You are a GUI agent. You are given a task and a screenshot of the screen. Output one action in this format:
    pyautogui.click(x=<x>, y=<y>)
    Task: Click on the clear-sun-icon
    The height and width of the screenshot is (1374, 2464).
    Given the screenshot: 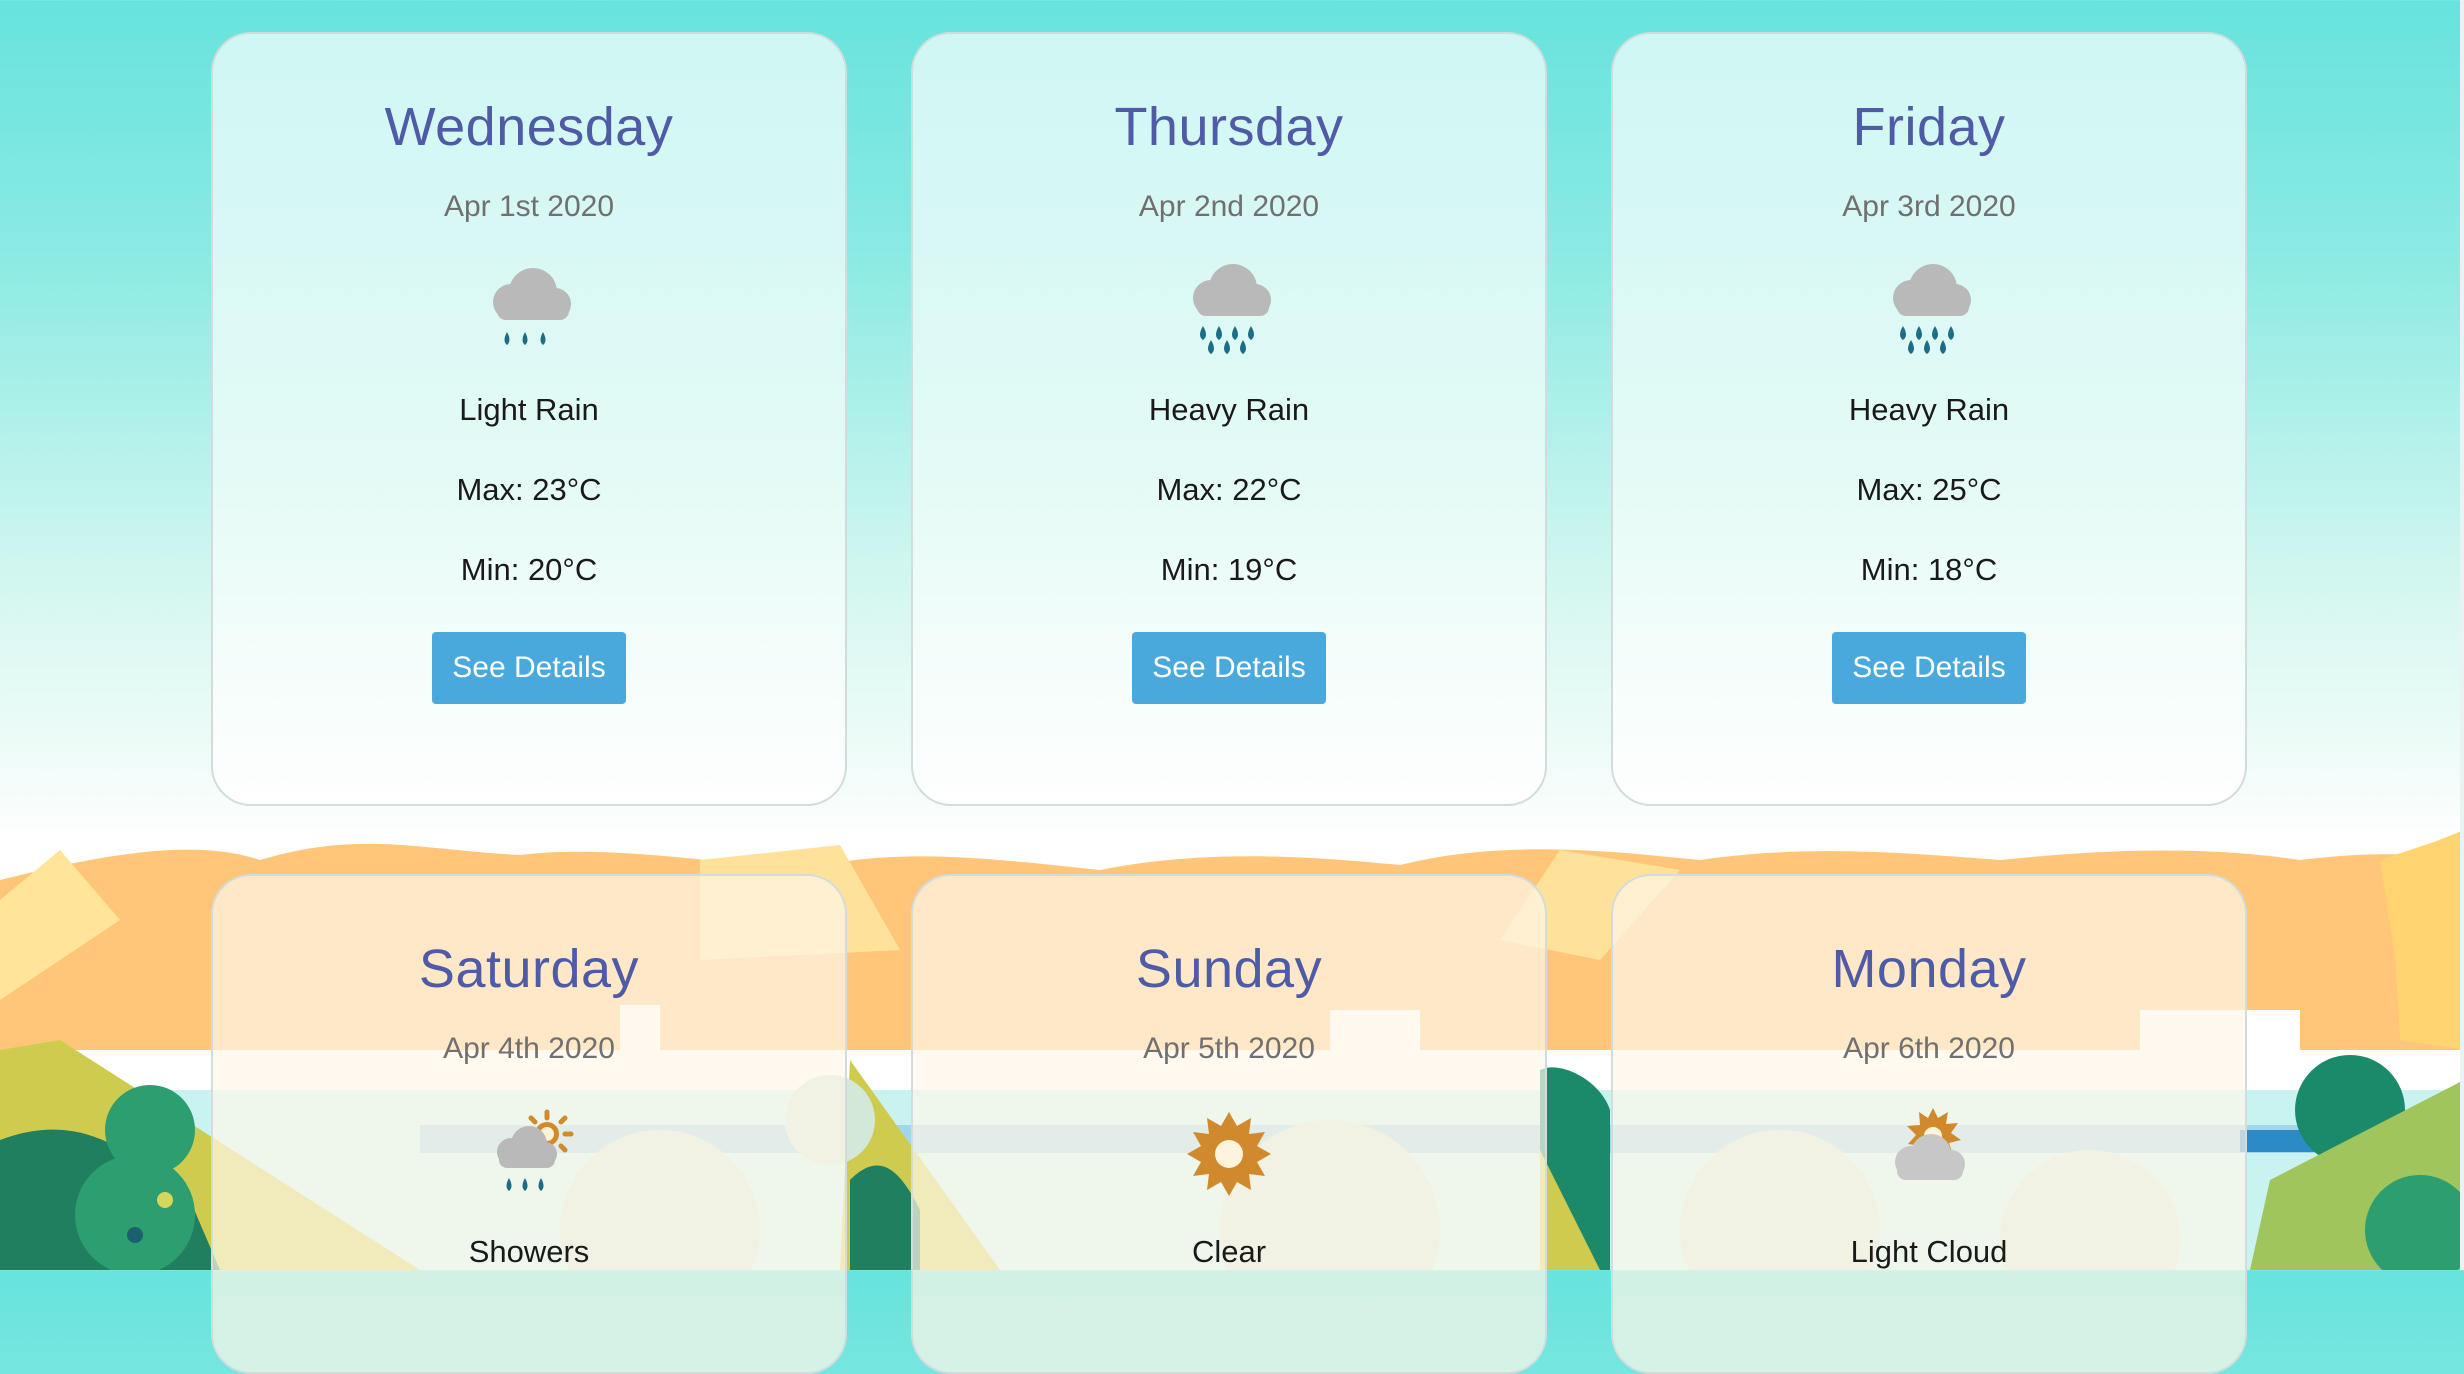 What is the action you would take?
    pyautogui.click(x=1229, y=1159)
    